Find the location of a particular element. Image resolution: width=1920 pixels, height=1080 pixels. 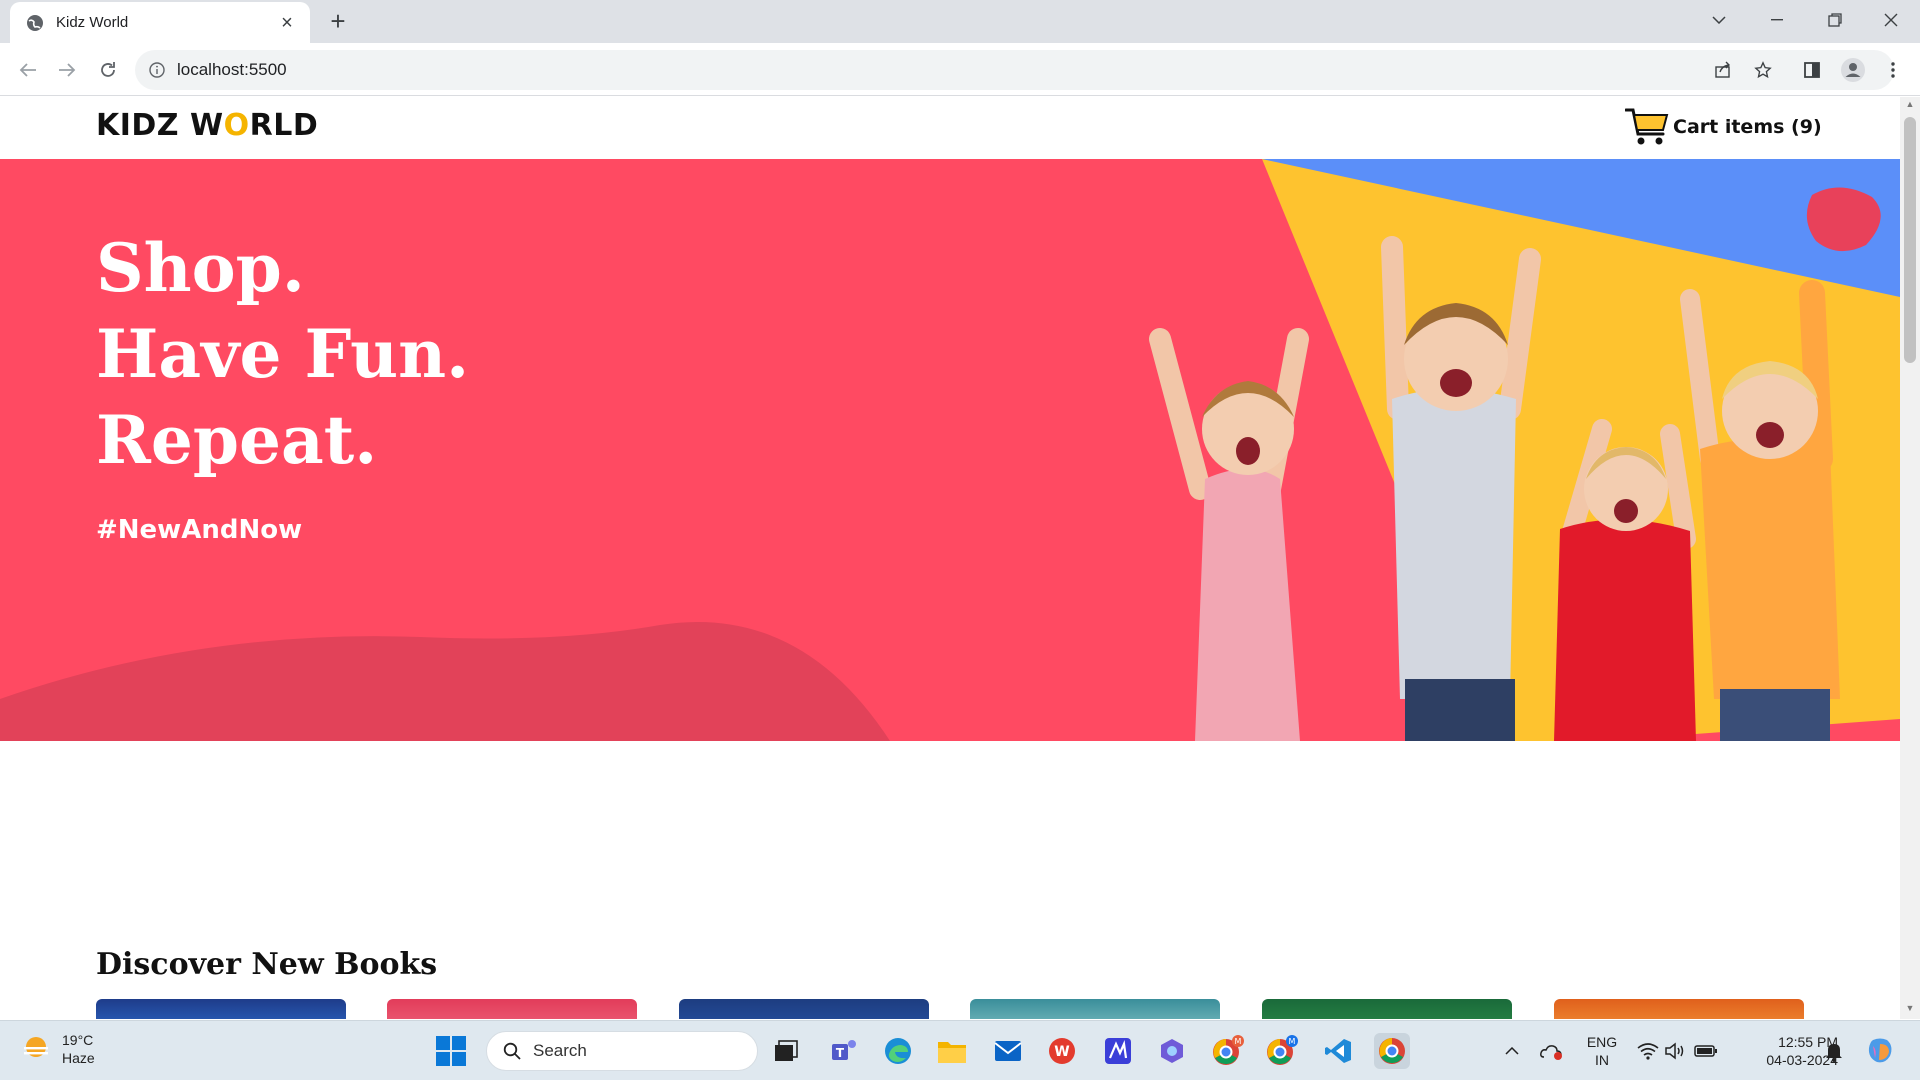

task-view-icon is located at coordinates (786, 1051).